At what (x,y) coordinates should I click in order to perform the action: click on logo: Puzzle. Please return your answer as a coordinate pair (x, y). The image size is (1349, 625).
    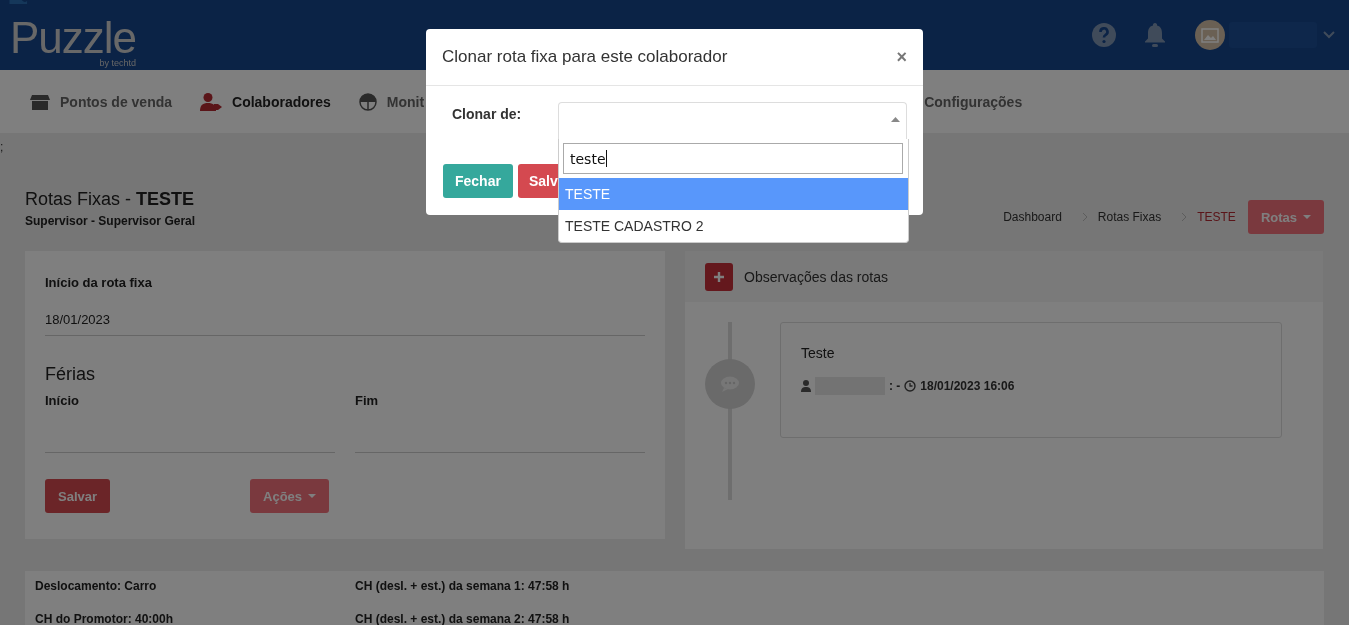
    Looking at the image, I should click on (73, 38).